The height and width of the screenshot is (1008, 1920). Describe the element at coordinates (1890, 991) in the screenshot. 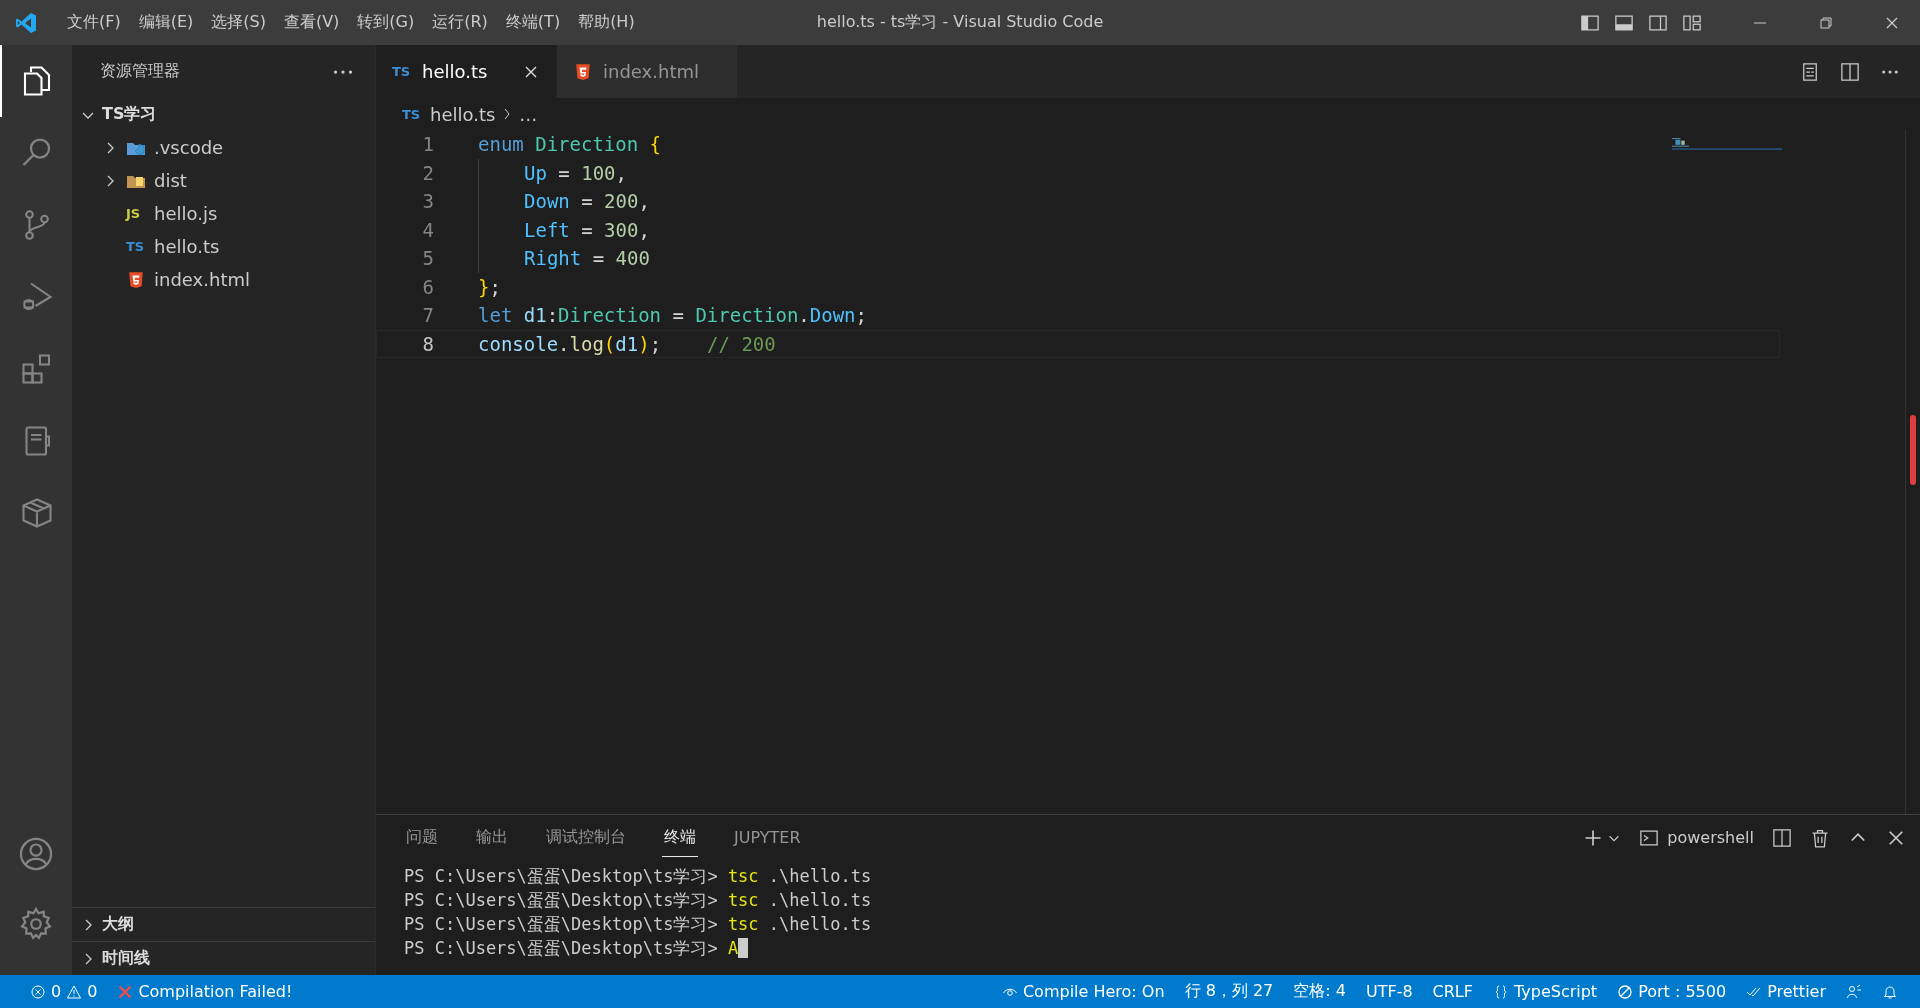

I see `bell-icon` at that location.